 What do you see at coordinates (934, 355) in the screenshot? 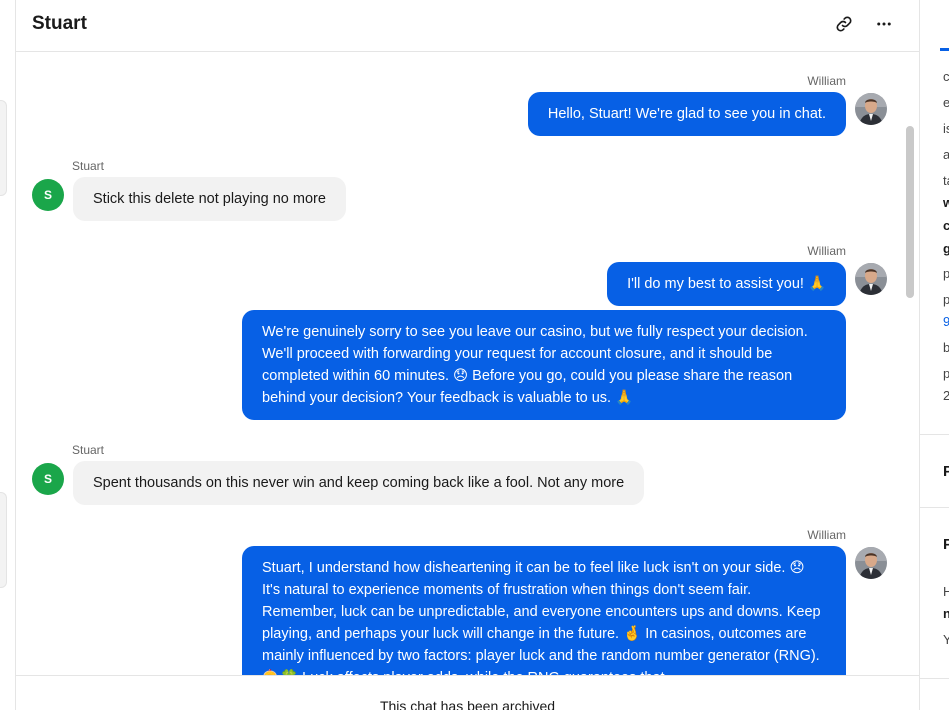
I see `details-panel: c e is a ta w c g p p 9 b p 2 P P H n Y` at bounding box center [934, 355].